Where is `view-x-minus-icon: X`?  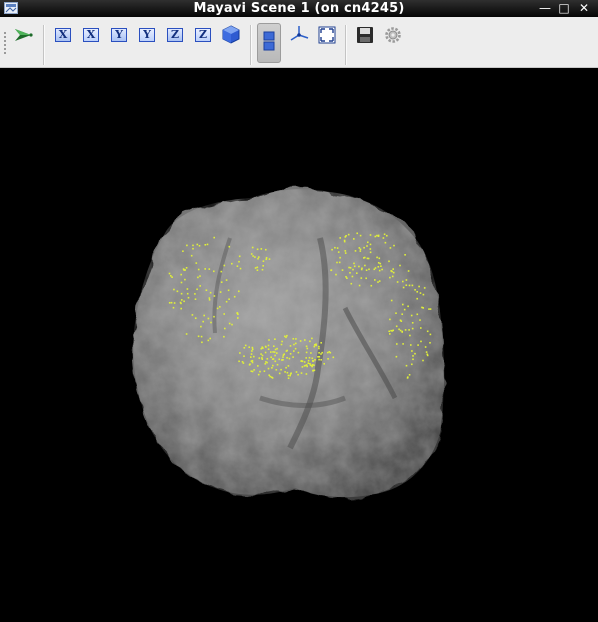 view-x-minus-icon: X is located at coordinates (91, 35).